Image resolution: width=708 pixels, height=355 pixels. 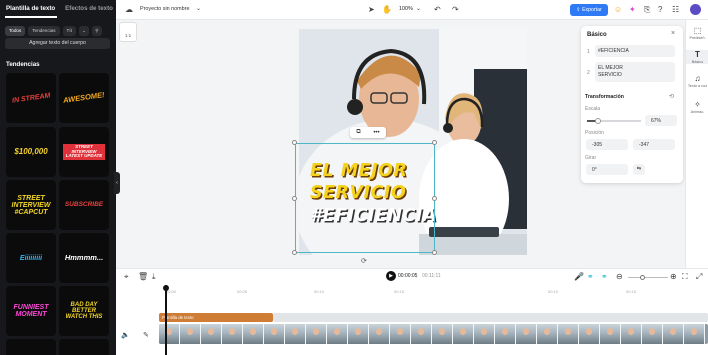 I want to click on rotate-input: 0°, so click(x=607, y=169).